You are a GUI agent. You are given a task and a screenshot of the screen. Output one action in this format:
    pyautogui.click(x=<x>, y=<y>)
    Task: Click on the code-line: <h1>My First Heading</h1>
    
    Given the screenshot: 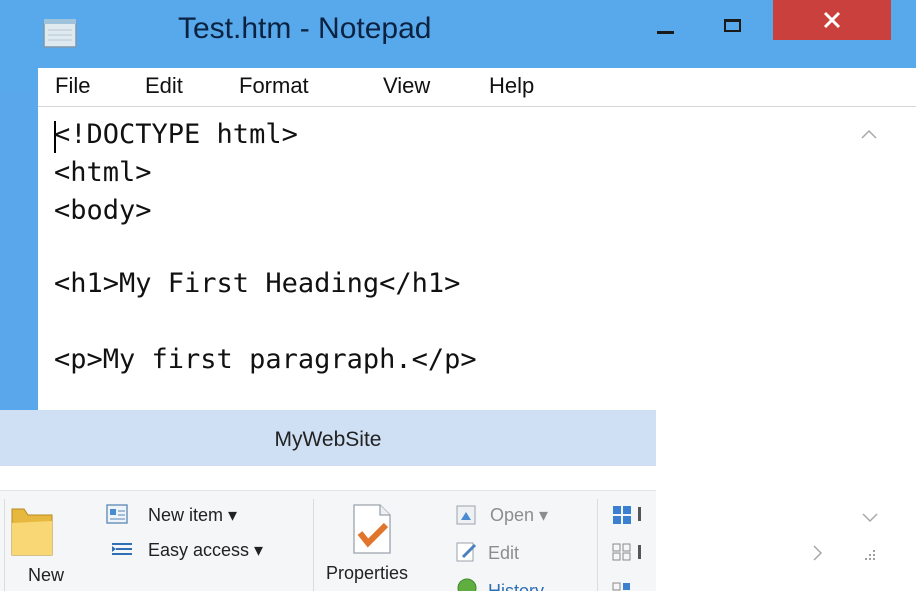 What is the action you would take?
    pyautogui.click(x=257, y=283)
    